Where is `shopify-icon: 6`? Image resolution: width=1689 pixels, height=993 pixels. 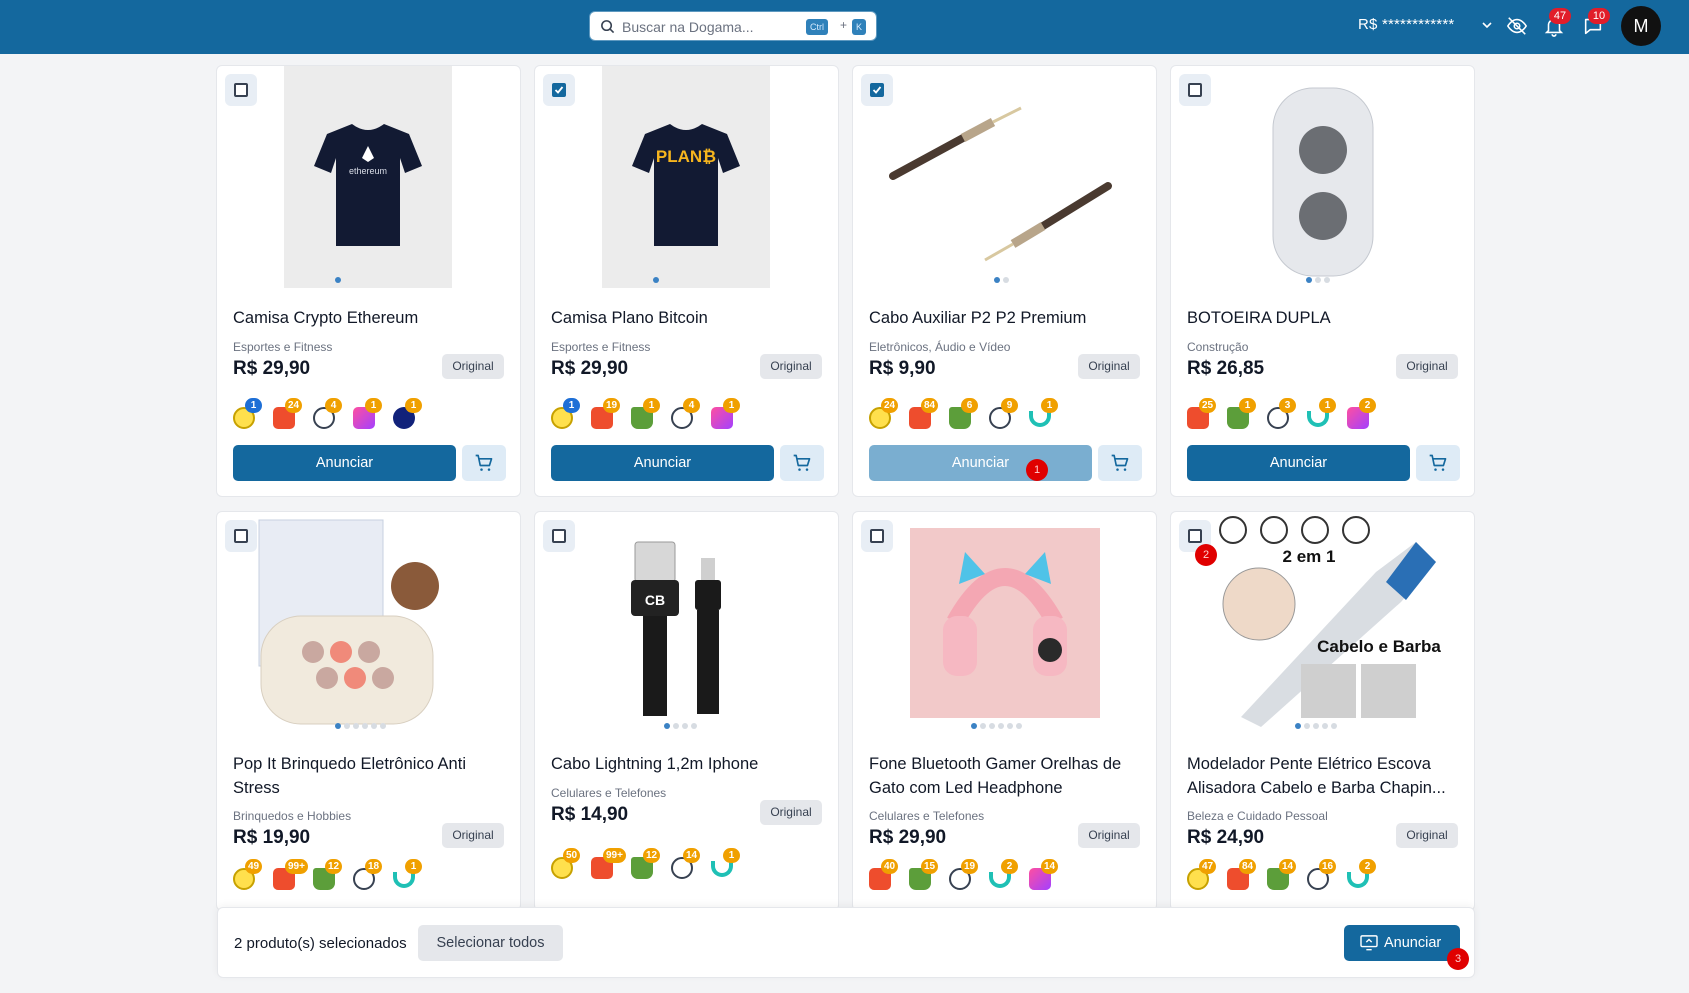
shopify-icon: 6 is located at coordinates (963, 413).